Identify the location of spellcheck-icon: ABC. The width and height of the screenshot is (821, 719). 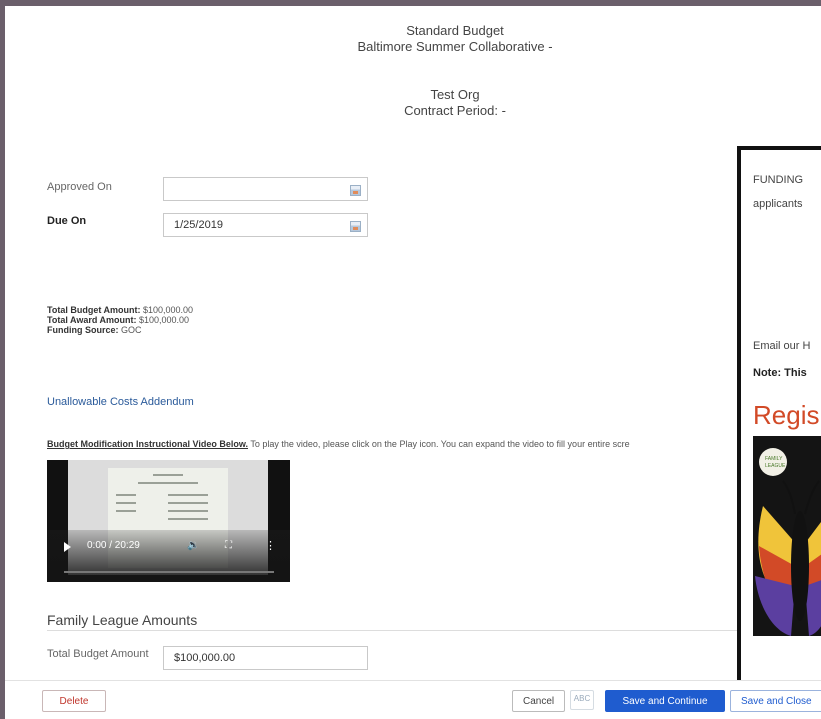
(582, 700).